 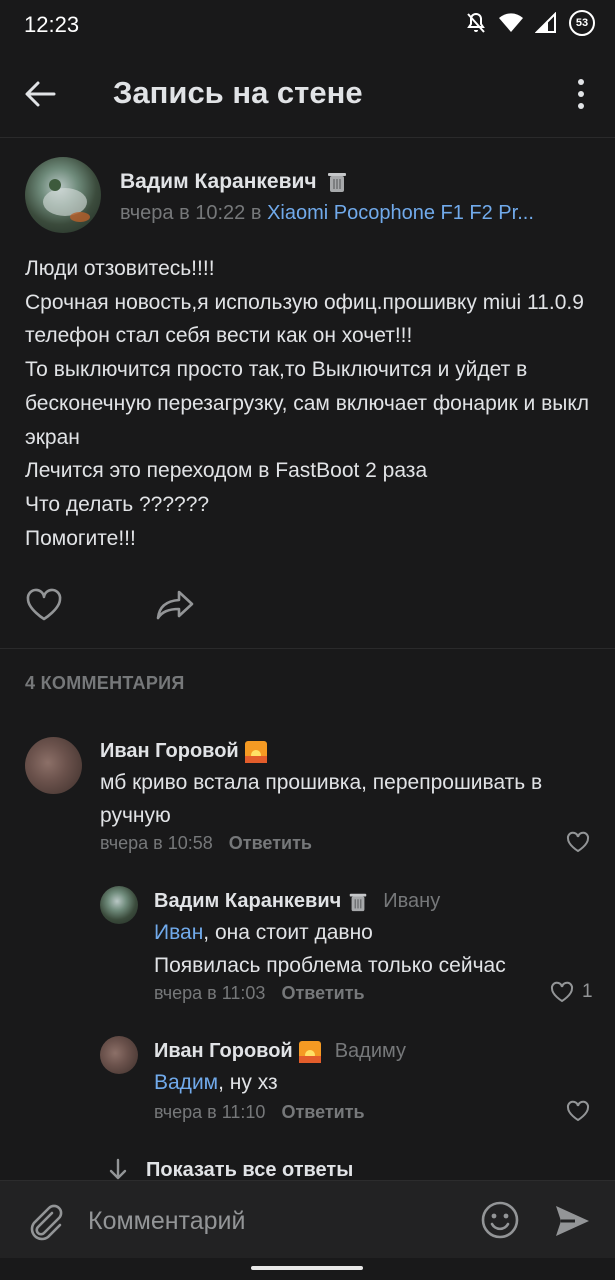 I want to click on comment-line: Иван, она стоит давно, so click(x=374, y=932).